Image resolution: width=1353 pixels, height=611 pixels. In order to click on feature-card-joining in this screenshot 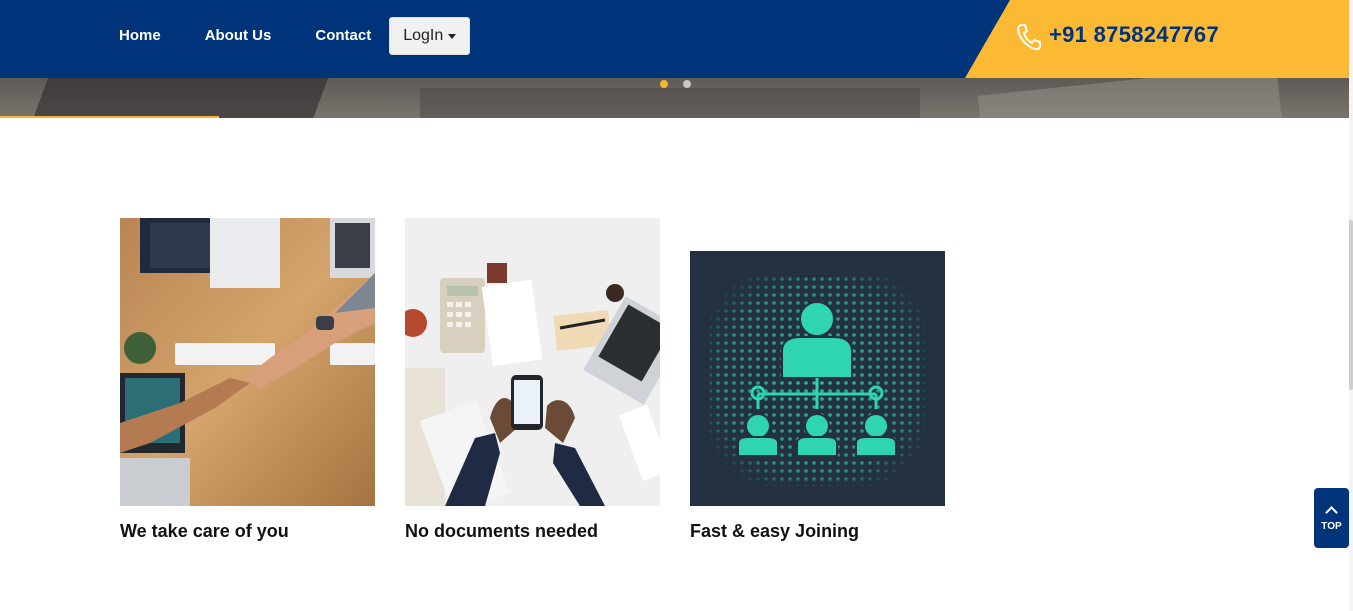, I will do `click(817, 381)`.